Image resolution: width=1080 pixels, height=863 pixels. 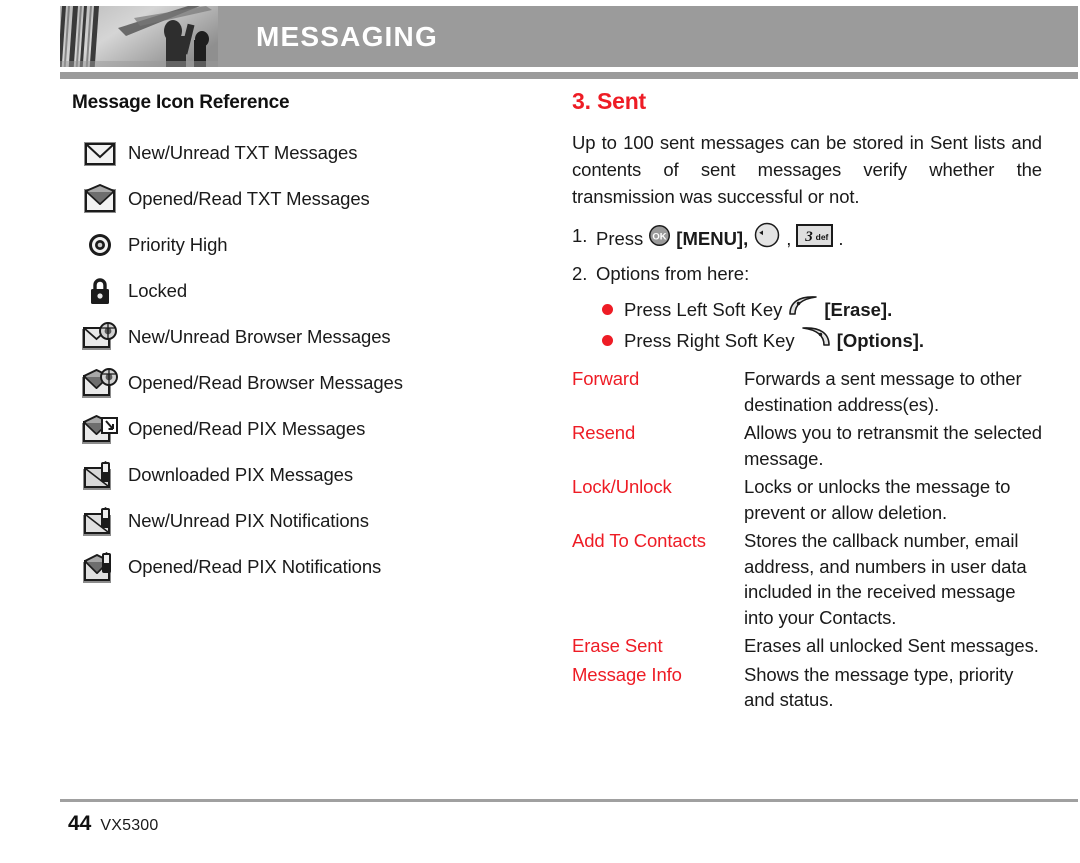 I want to click on list-item: Downloaded PIX Messages, so click(x=312, y=475).